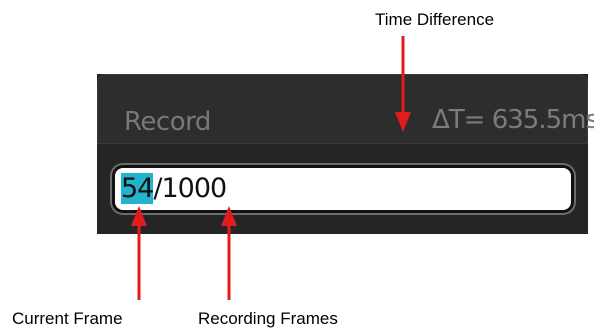 This screenshot has width=594, height=333. Describe the element at coordinates (513, 120) in the screenshot. I see `delta-time-readout: ΔT= 635.5ms` at that location.